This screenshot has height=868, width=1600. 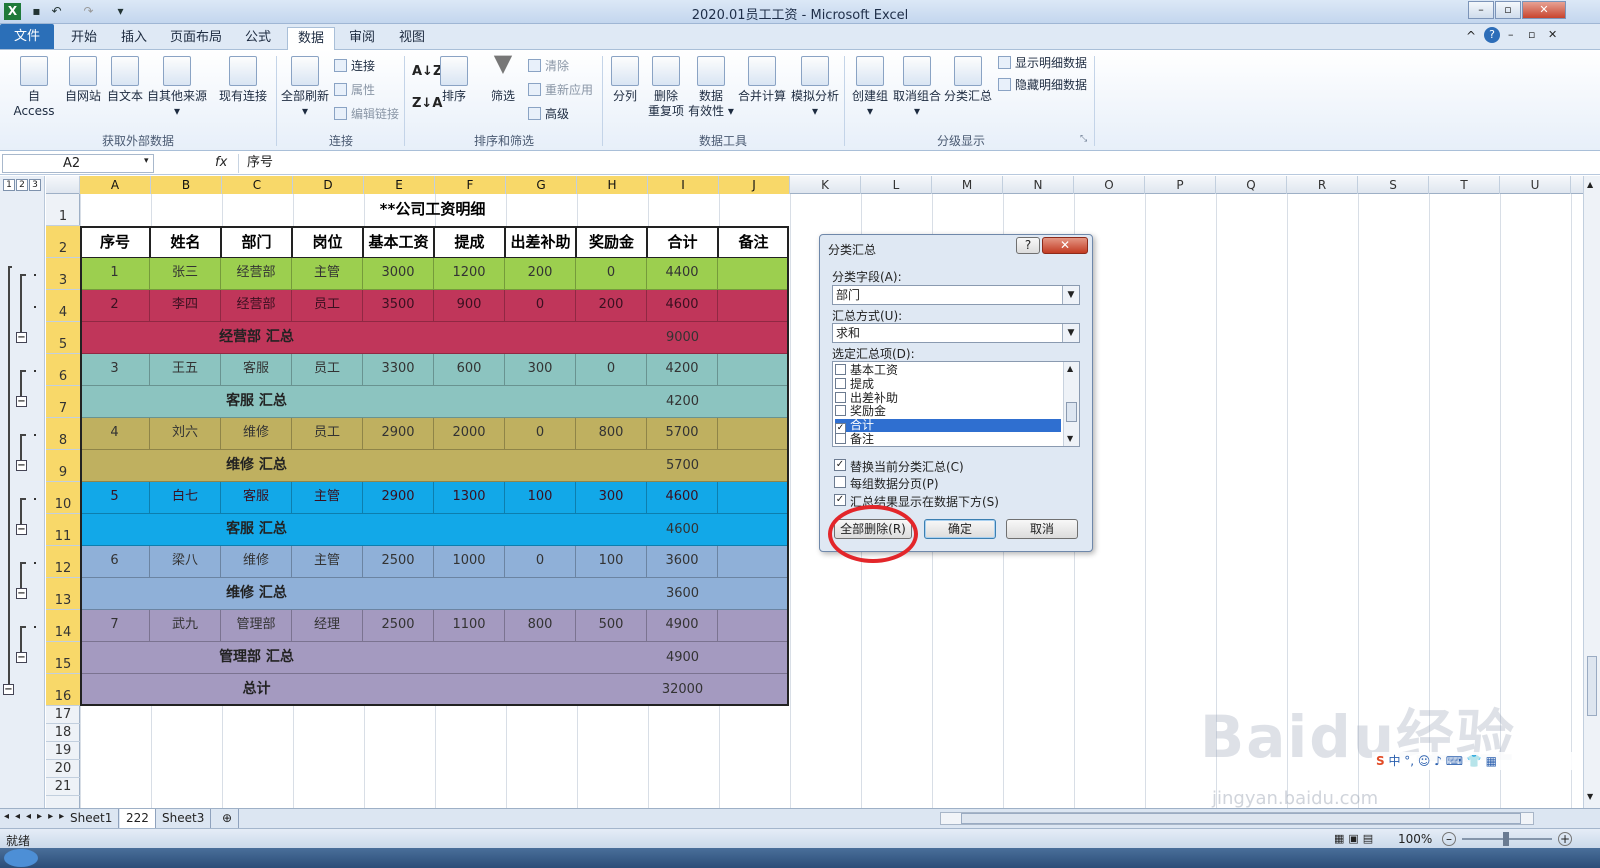 What do you see at coordinates (682, 562) in the screenshot?
I see `table-cell: 3600` at bounding box center [682, 562].